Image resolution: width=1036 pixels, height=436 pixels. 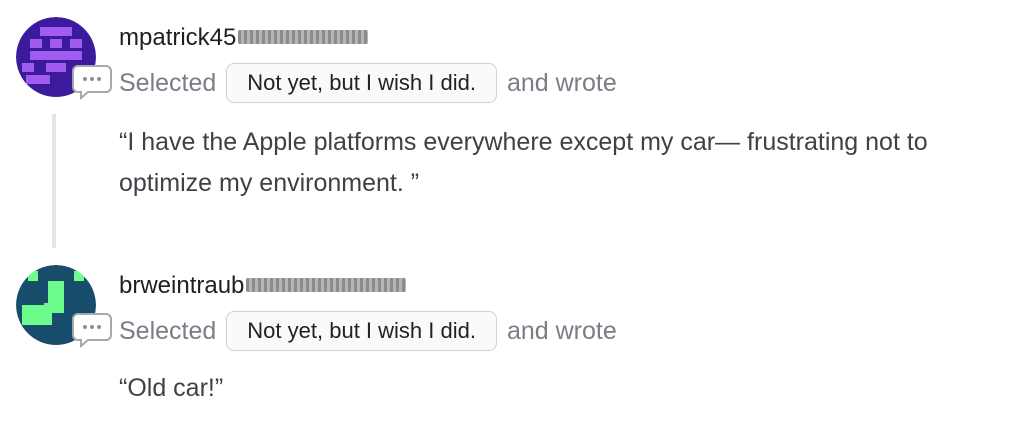 I want to click on username: mpatrick45, so click(x=244, y=38).